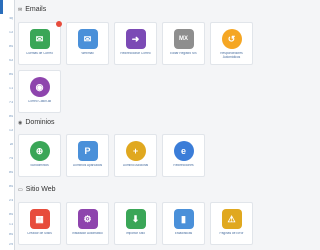 This screenshot has height=250, width=320. Describe the element at coordinates (6, 244) in the screenshot. I see `sidebar-item: 2.5` at that location.